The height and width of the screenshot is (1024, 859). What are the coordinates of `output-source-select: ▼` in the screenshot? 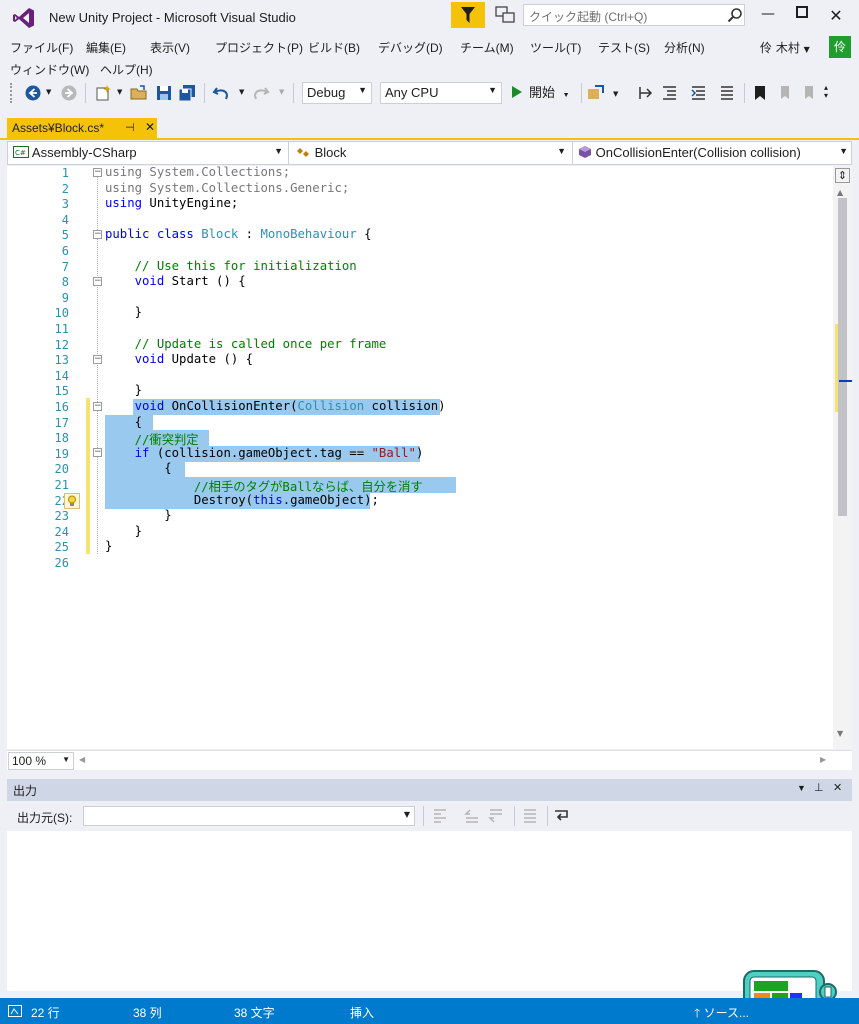 It's located at (249, 816).